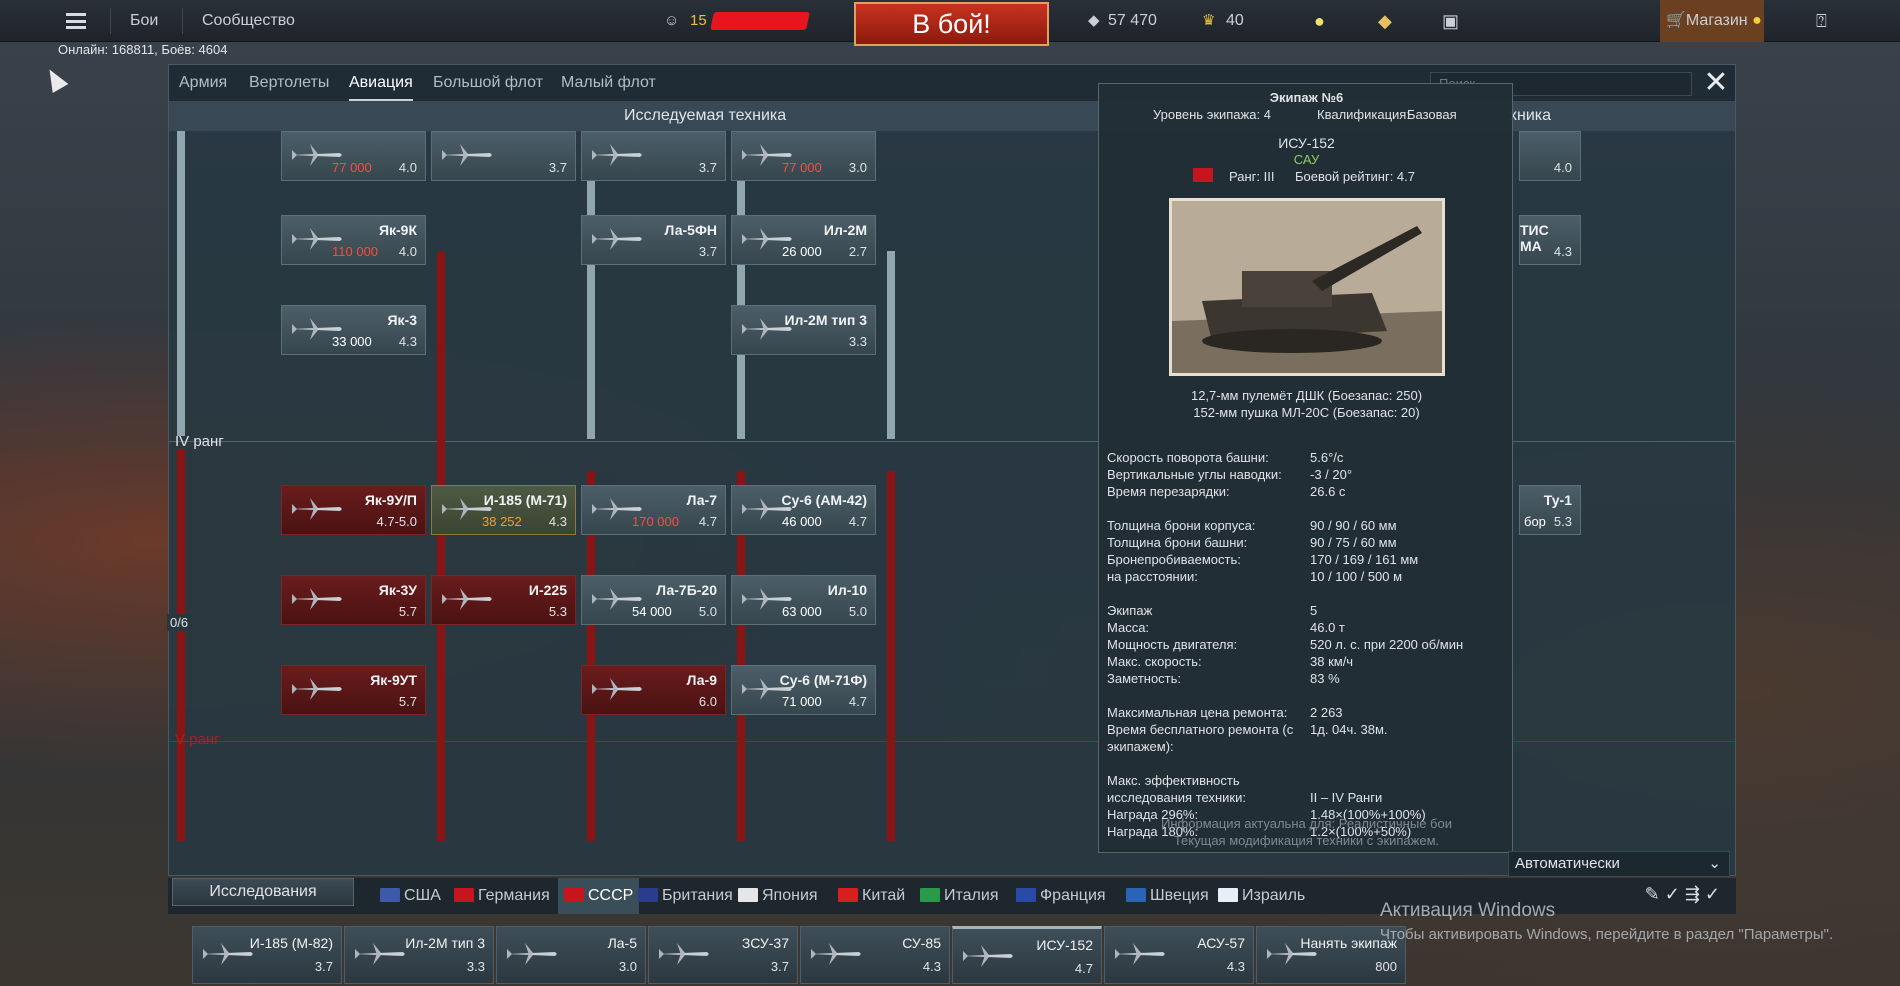 This screenshot has width=1900, height=986. Describe the element at coordinates (557, 611) in the screenshot. I see `battle-rating: 5.3` at that location.